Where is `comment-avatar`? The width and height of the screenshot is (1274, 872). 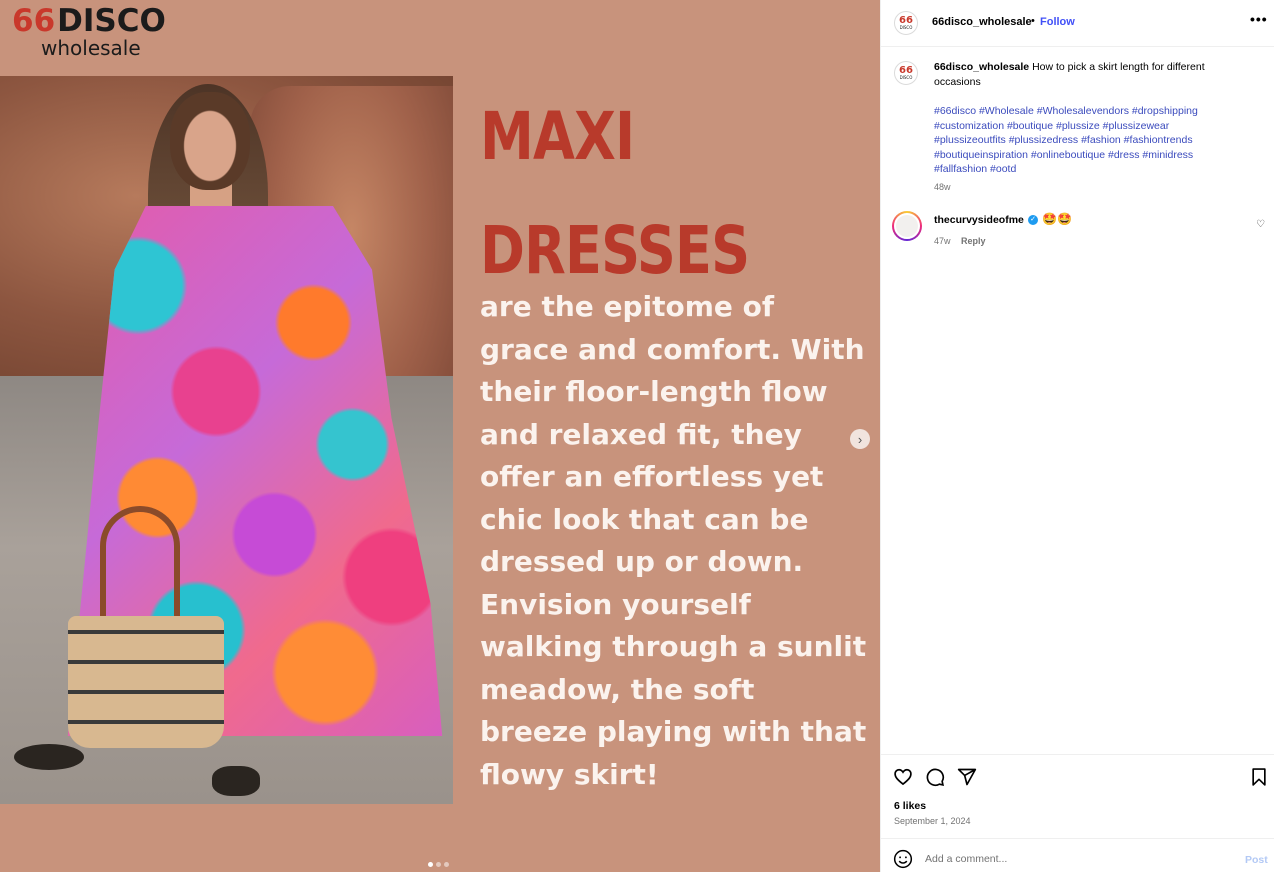 comment-avatar is located at coordinates (907, 226).